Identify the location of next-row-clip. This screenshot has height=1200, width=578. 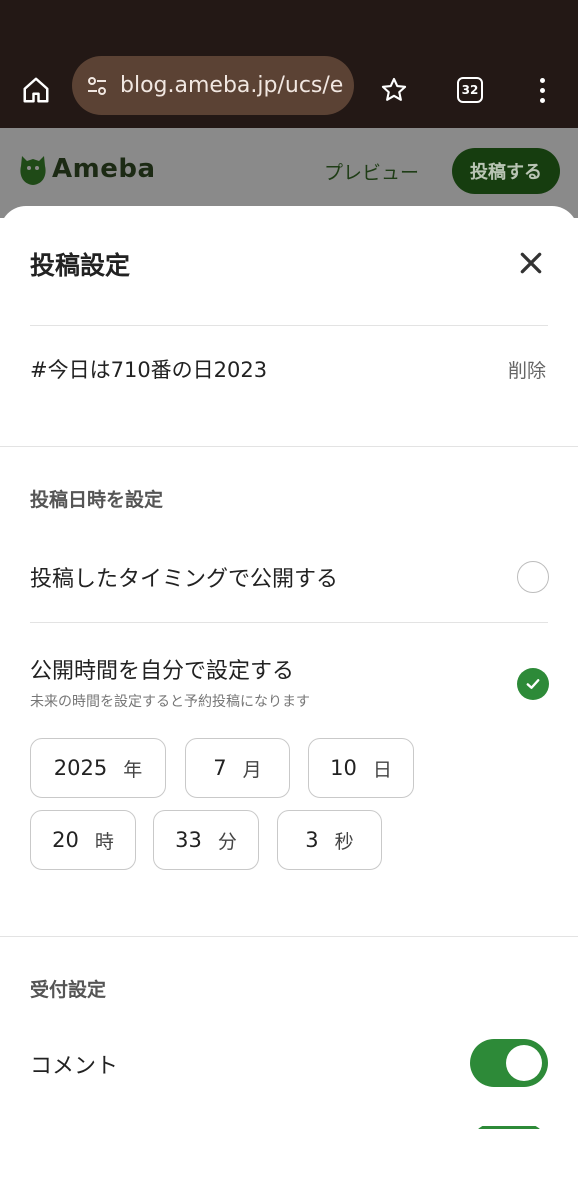
(289, 1163).